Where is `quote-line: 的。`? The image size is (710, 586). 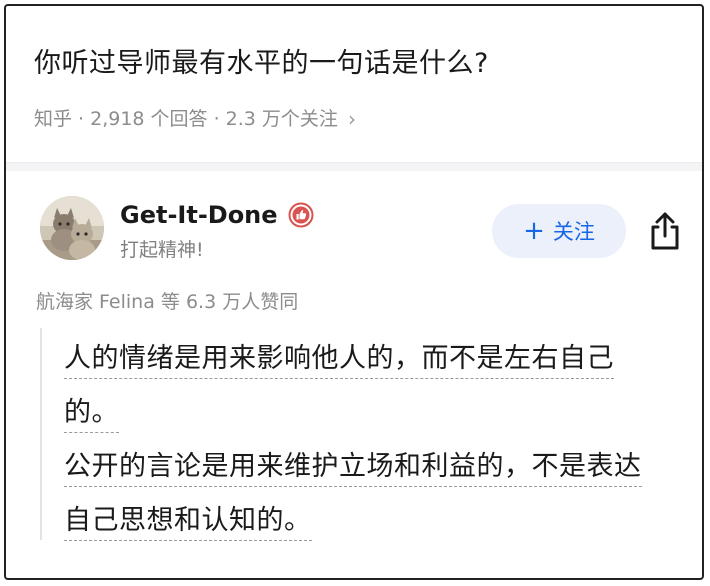 quote-line: 的。 is located at coordinates (91, 413).